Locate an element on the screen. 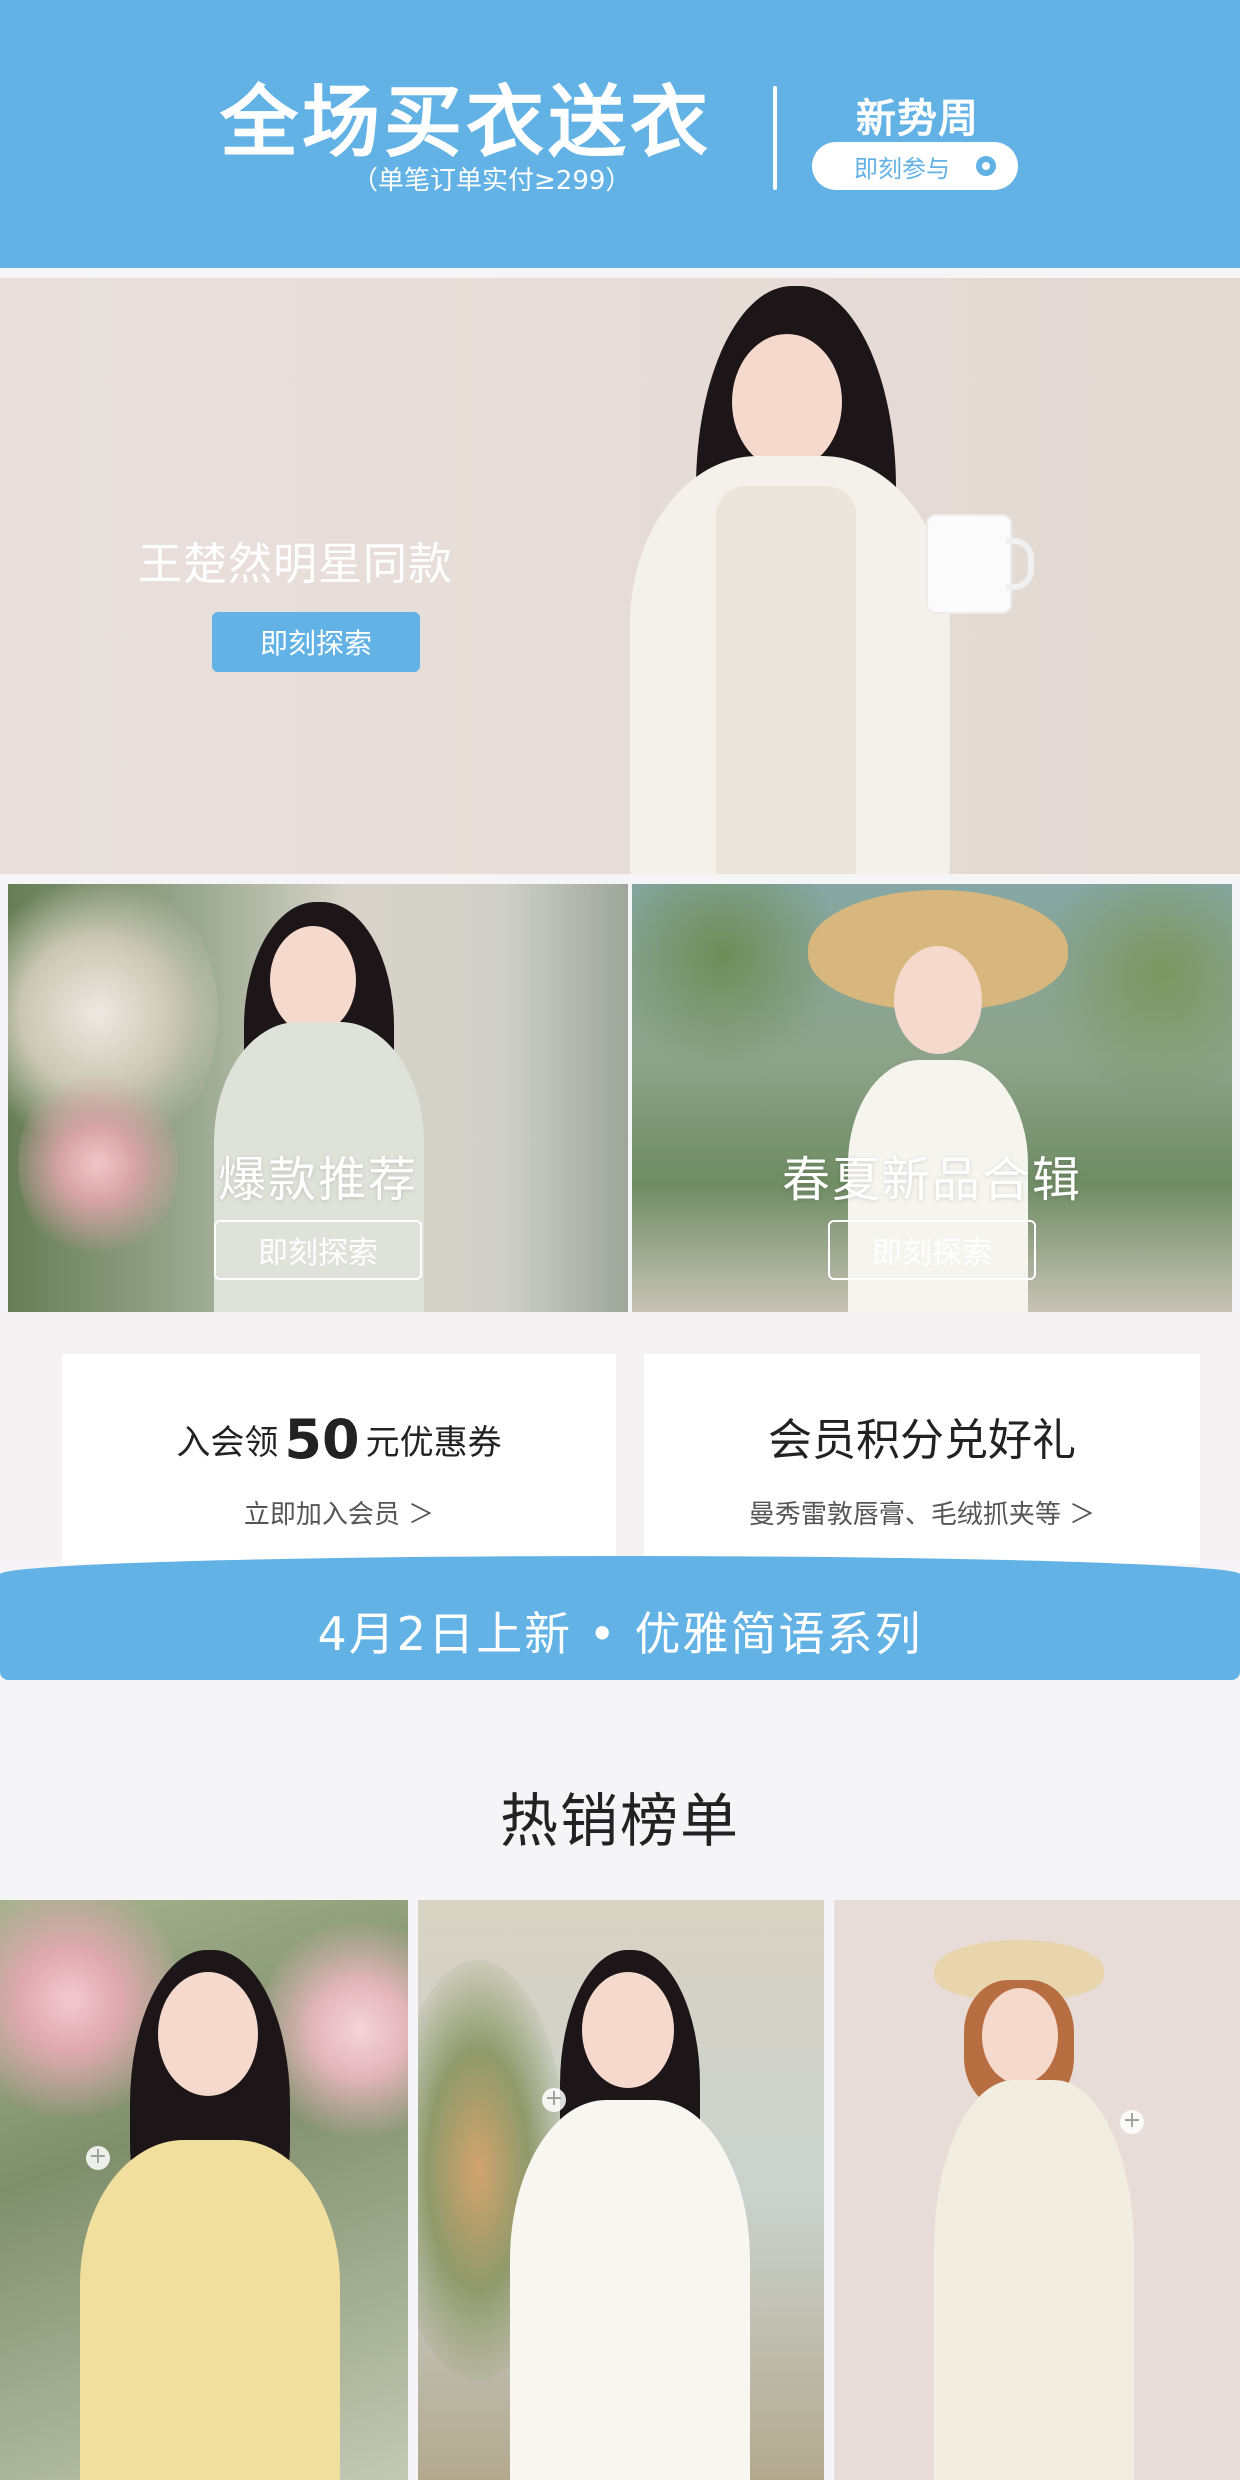 Image resolution: width=1240 pixels, height=2480 pixels. hero-title: 王楚然明星同款 is located at coordinates (295, 564).